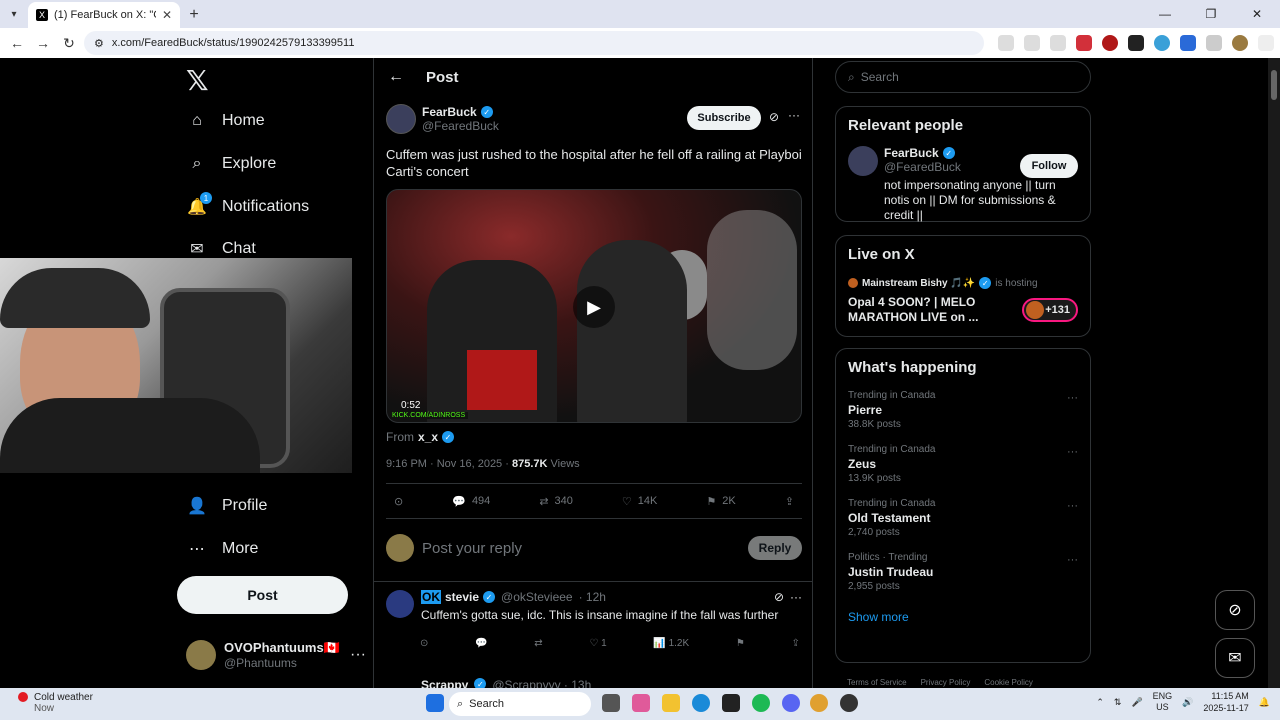 The image size is (1280, 720). What do you see at coordinates (400, 604) in the screenshot?
I see `reply-avatar` at bounding box center [400, 604].